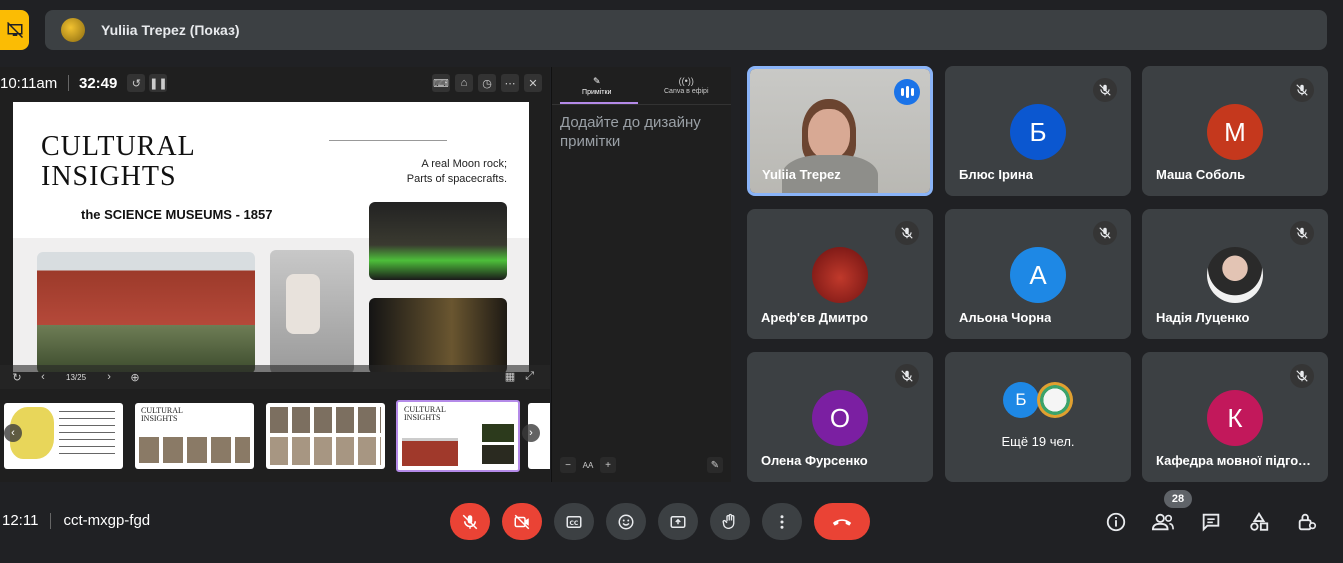 This screenshot has height=563, width=1343. I want to click on camera-toggle-button, so click(522, 521).